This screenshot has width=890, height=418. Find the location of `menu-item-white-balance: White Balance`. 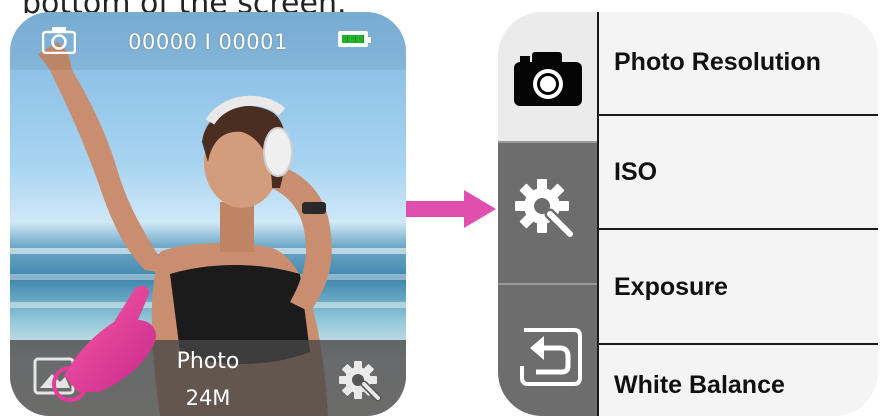

menu-item-white-balance: White Balance is located at coordinates (699, 385).